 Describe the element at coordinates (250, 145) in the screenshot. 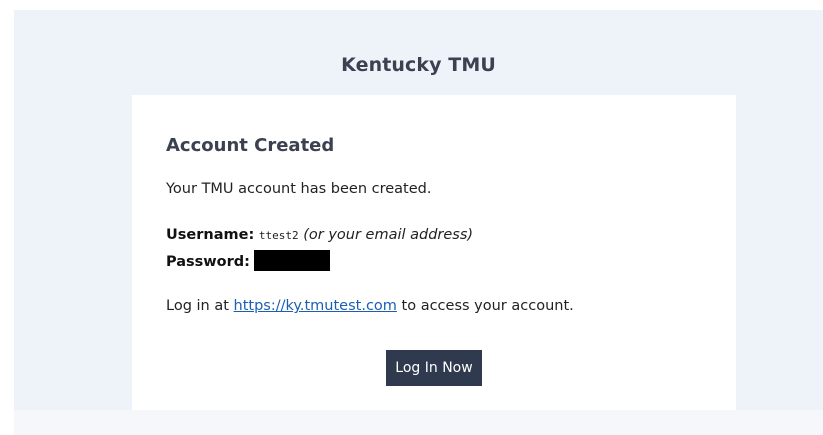

I see `card-heading: Account Created` at that location.